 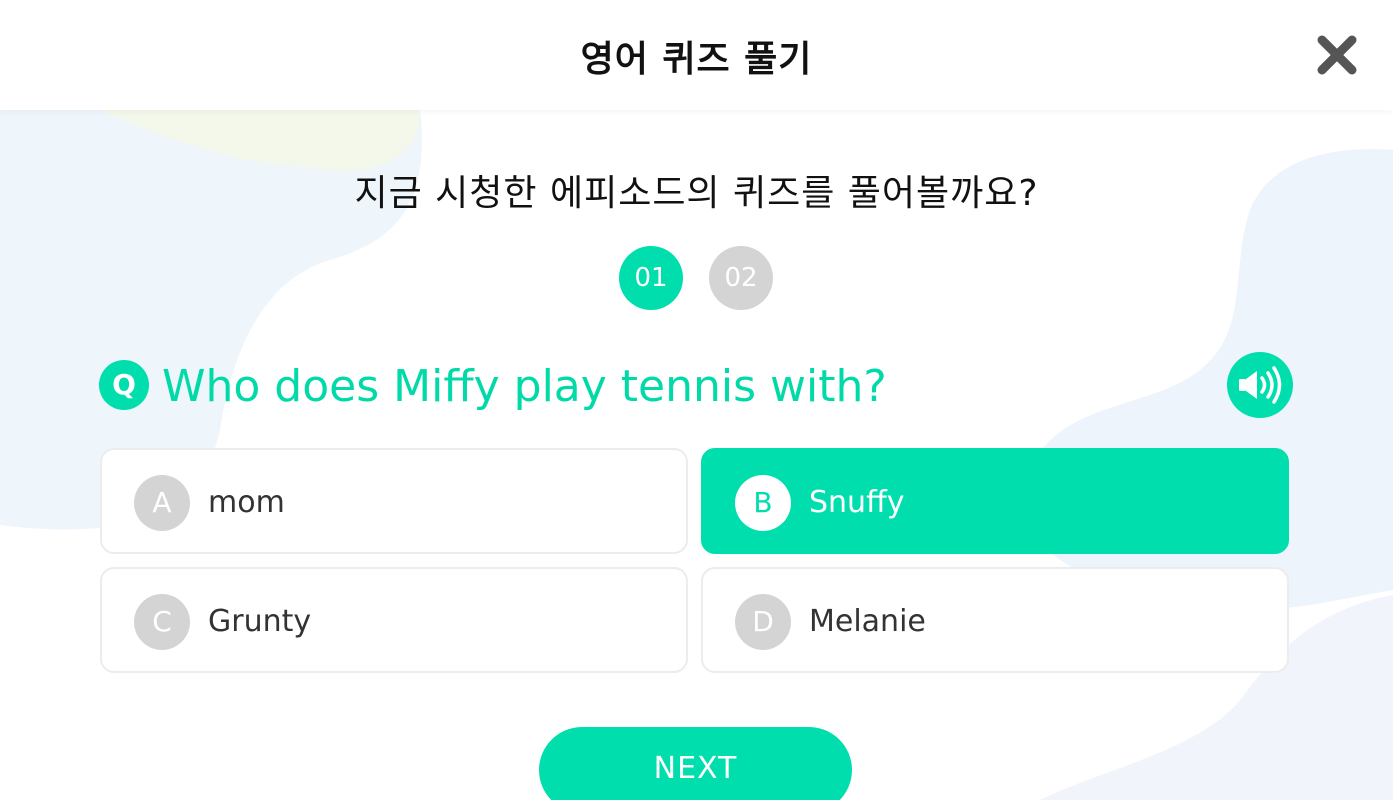 I want to click on option-text: mom, so click(x=246, y=502).